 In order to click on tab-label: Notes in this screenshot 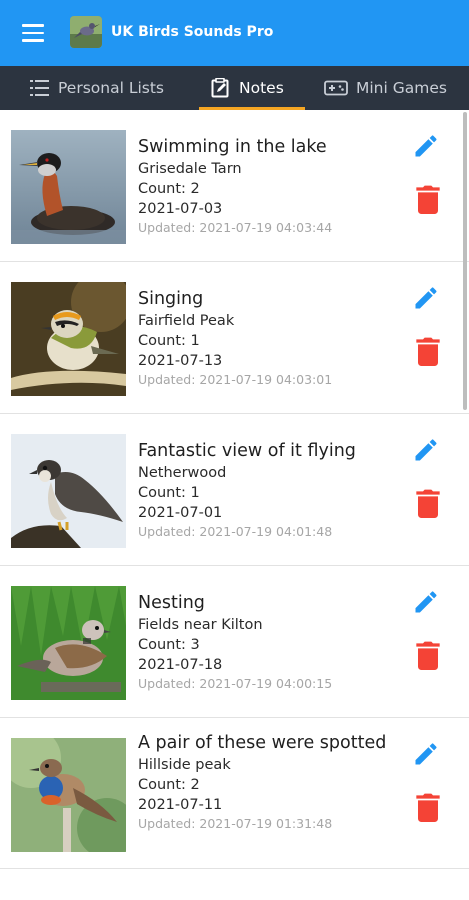, I will do `click(261, 88)`.